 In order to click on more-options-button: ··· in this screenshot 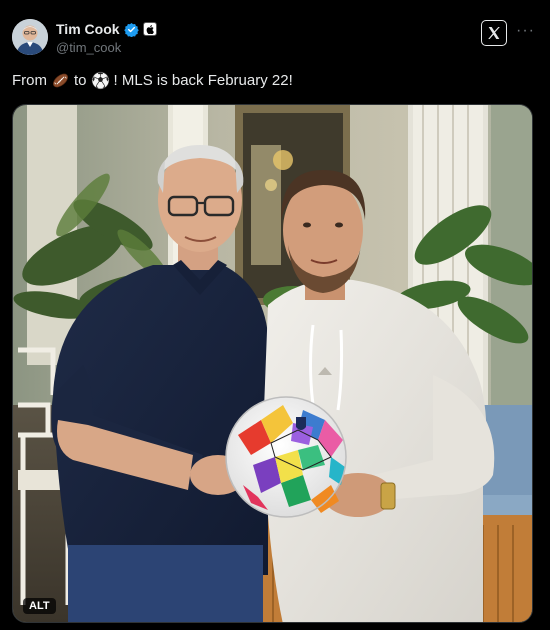, I will do `click(525, 31)`.